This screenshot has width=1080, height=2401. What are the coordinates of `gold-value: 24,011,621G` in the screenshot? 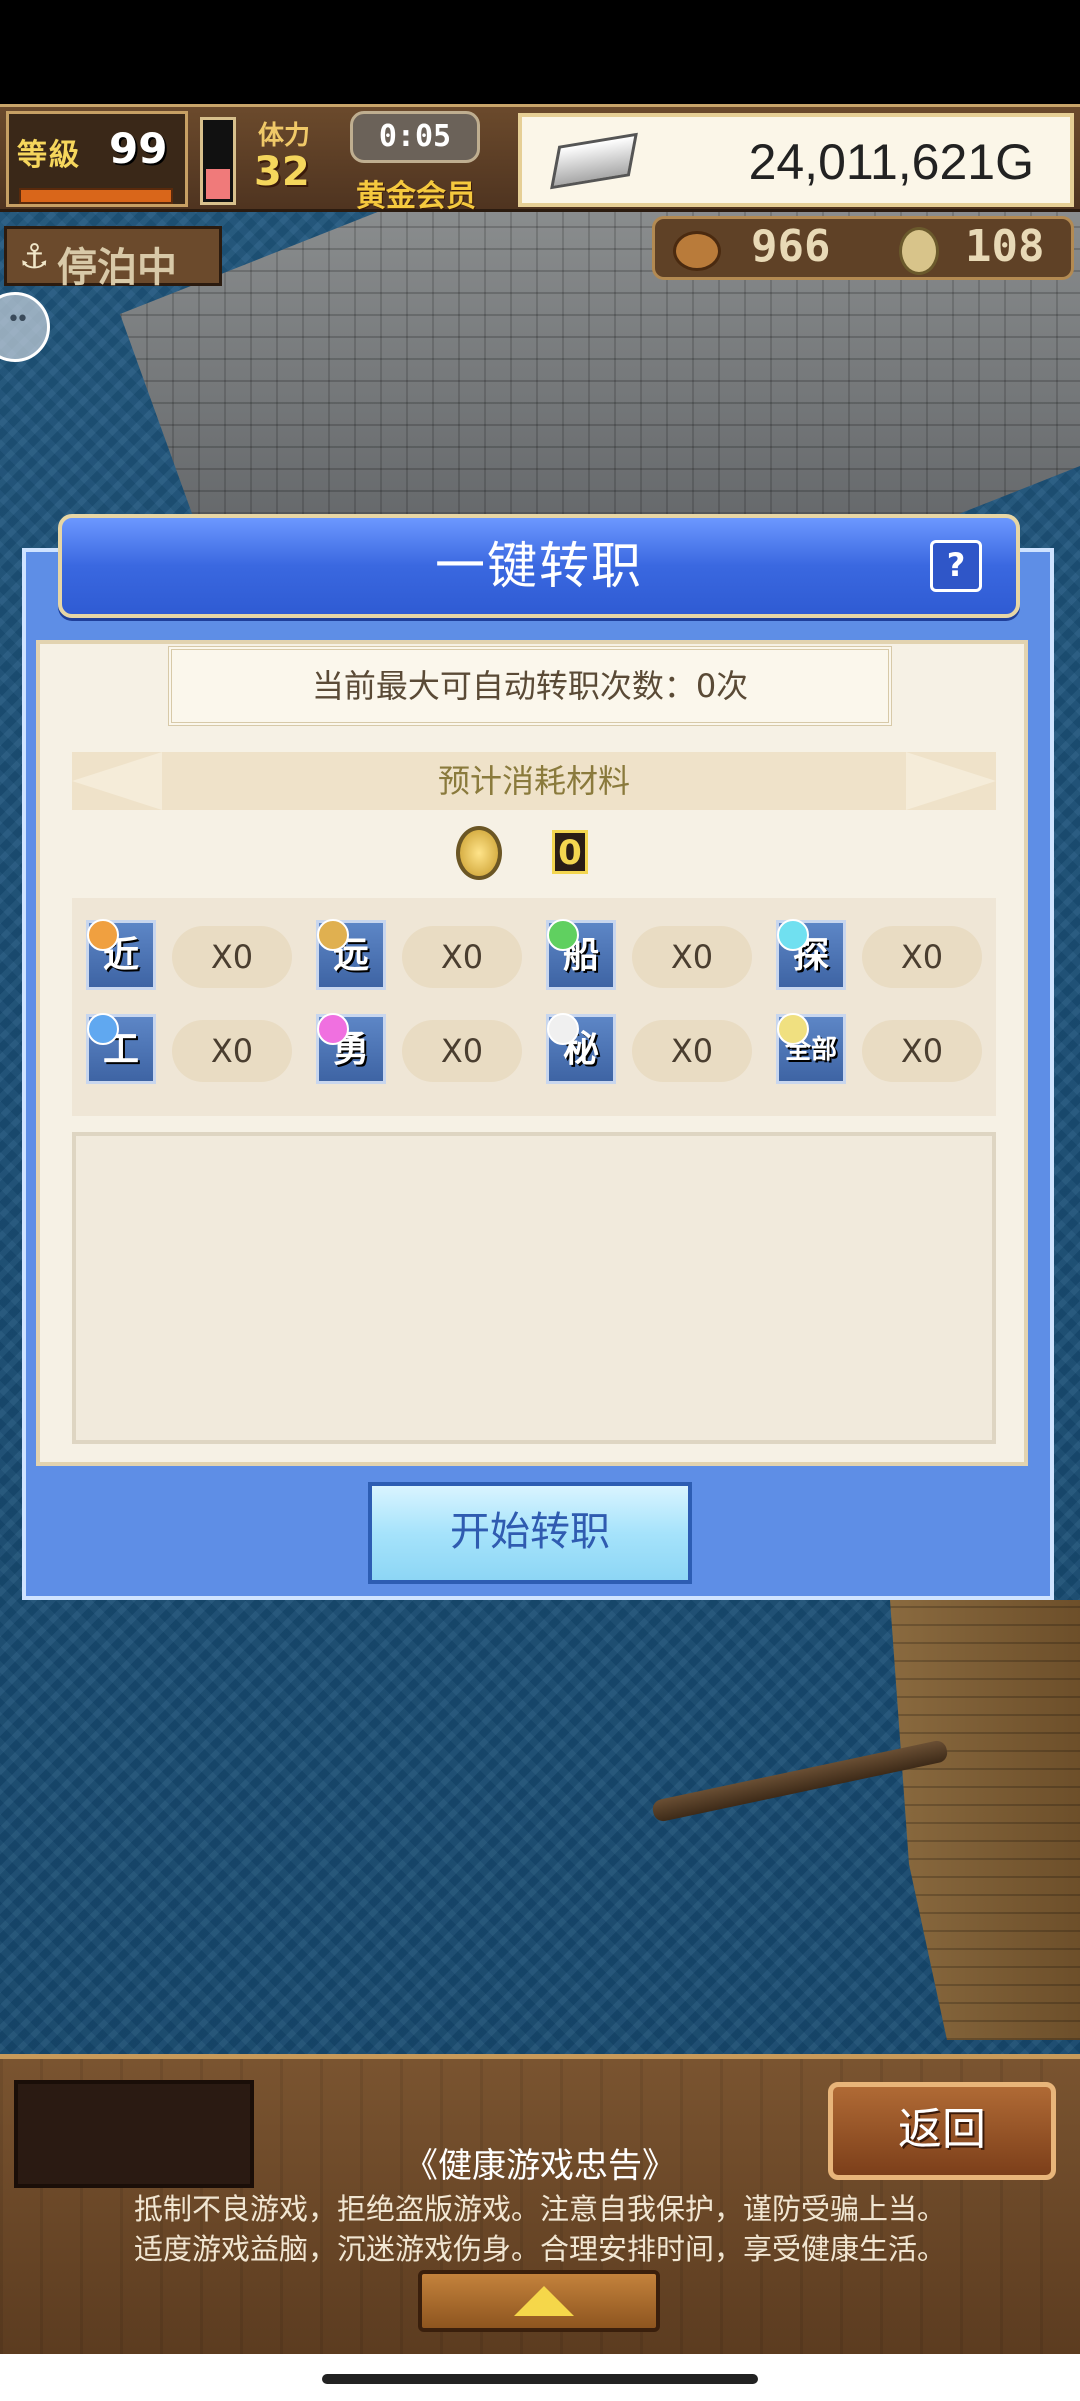 It's located at (891, 162).